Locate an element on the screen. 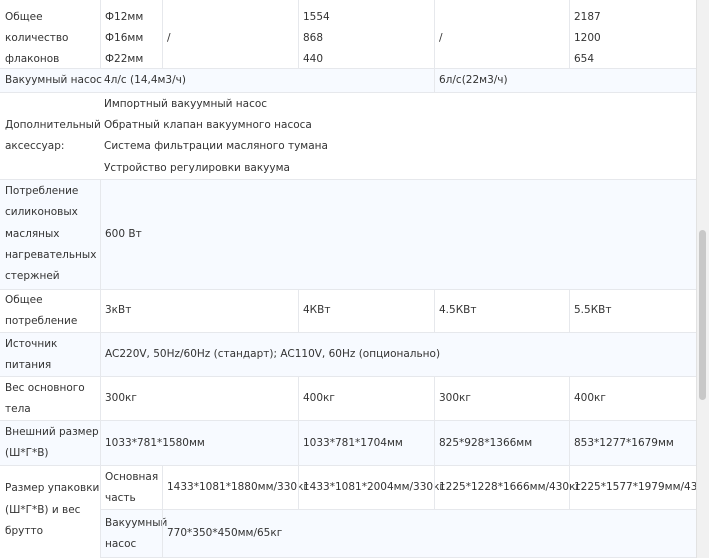 The width and height of the screenshot is (709, 558). cell-value: 5.5КВт is located at coordinates (593, 310).